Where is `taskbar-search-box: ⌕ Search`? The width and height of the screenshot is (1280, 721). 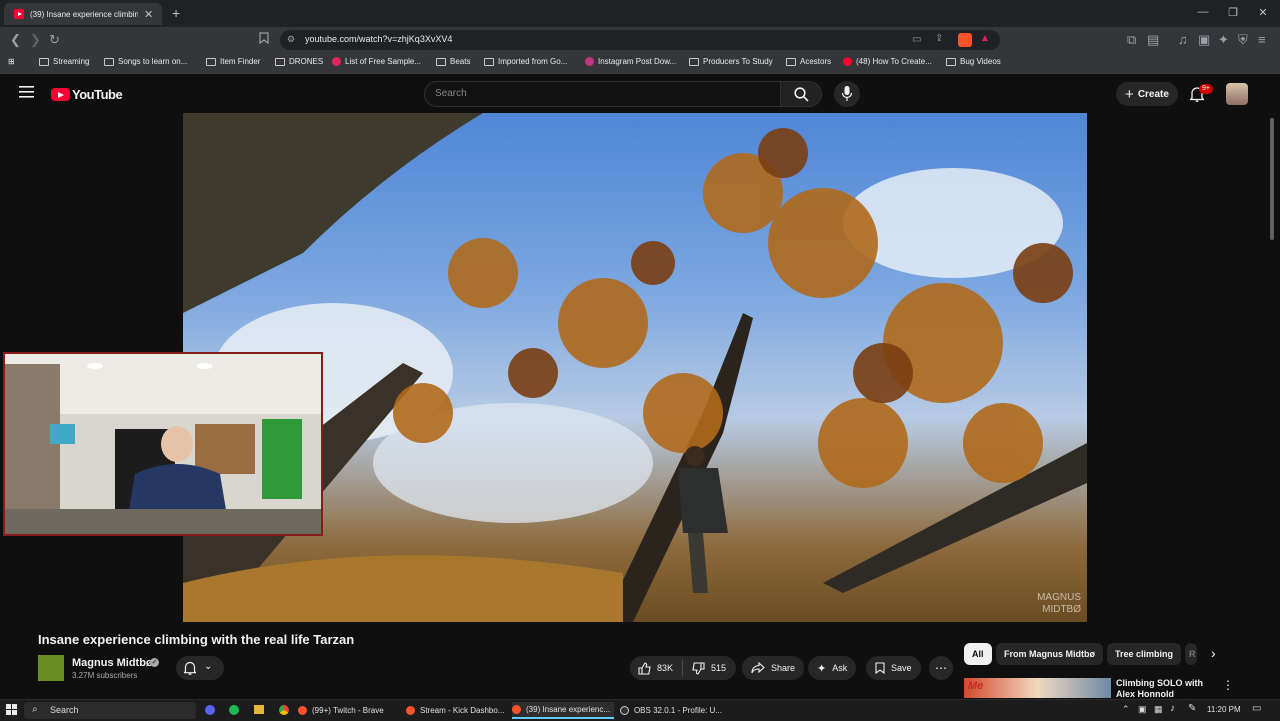 taskbar-search-box: ⌕ Search is located at coordinates (110, 710).